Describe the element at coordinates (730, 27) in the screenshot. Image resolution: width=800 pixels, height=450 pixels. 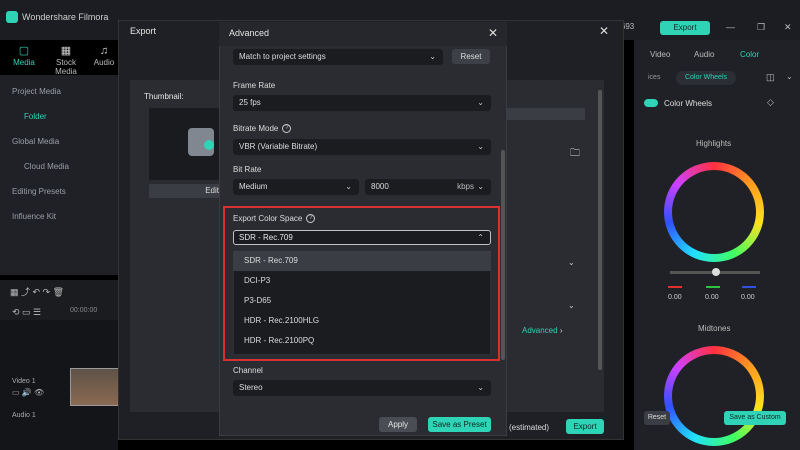
I see `minimize-icon: —` at that location.